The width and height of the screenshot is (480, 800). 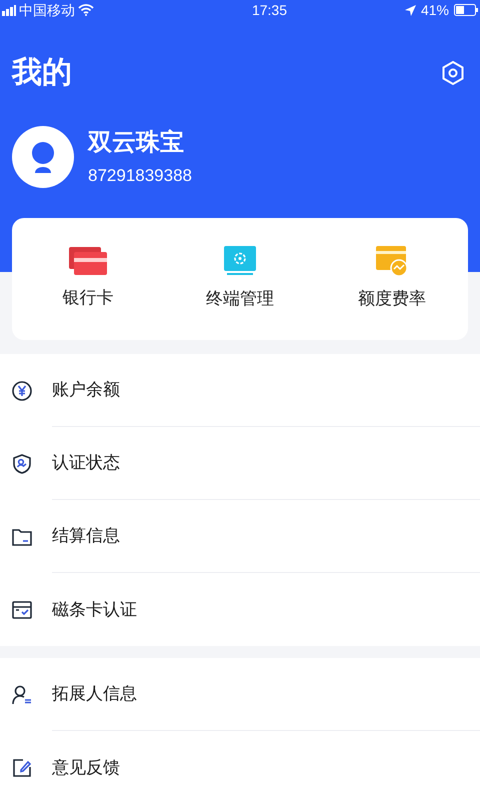 I want to click on settings-button, so click(x=453, y=73).